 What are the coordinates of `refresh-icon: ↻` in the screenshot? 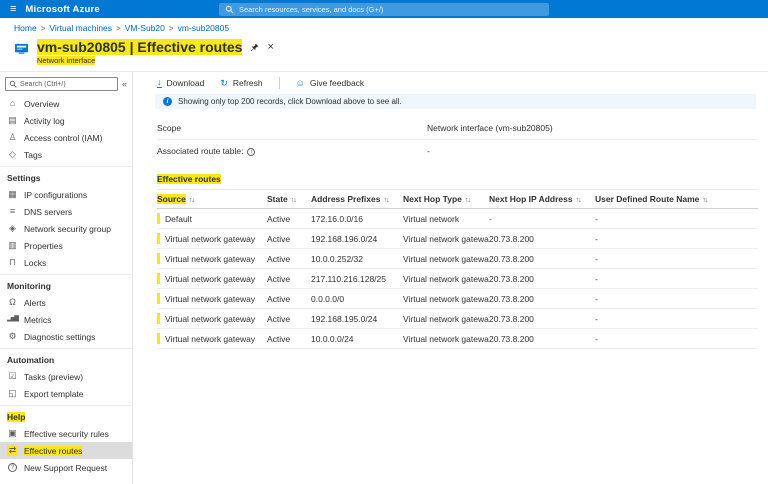 It's located at (224, 82).